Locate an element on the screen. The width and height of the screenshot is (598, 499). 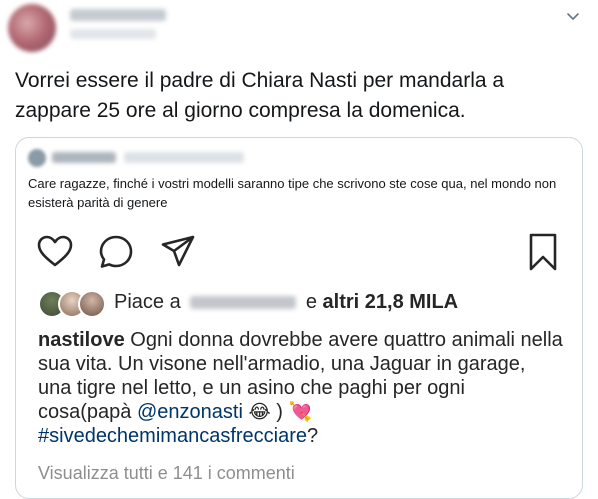
quoted-author-name-redacted is located at coordinates (84, 157).